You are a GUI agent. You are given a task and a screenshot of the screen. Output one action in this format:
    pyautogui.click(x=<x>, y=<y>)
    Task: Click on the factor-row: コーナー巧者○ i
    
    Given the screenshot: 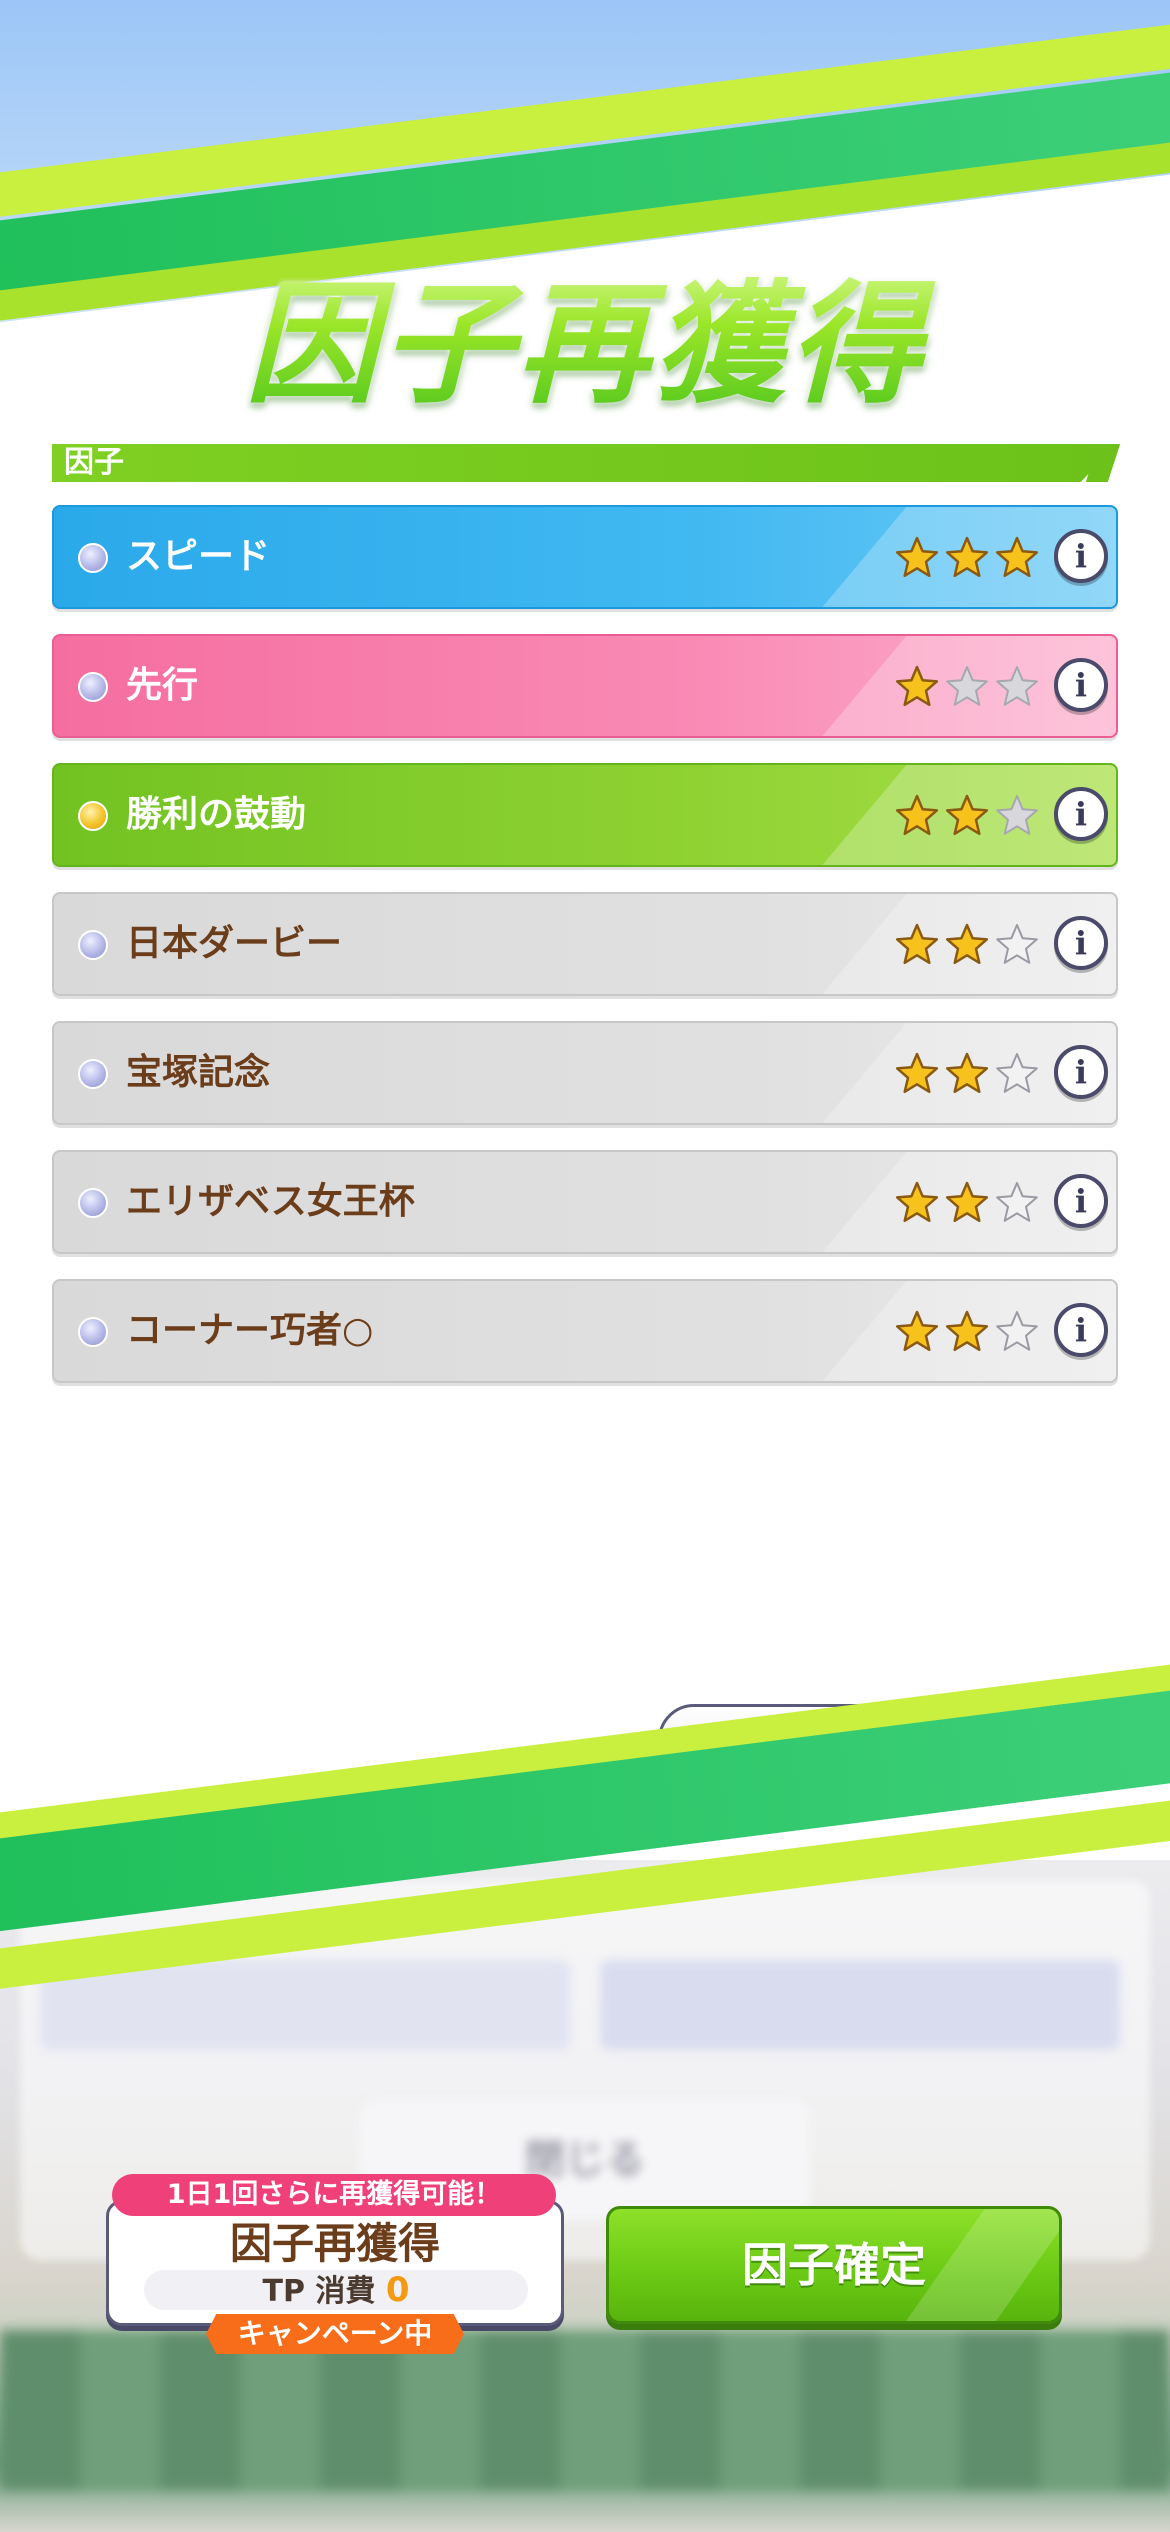 What is the action you would take?
    pyautogui.click(x=585, y=1331)
    